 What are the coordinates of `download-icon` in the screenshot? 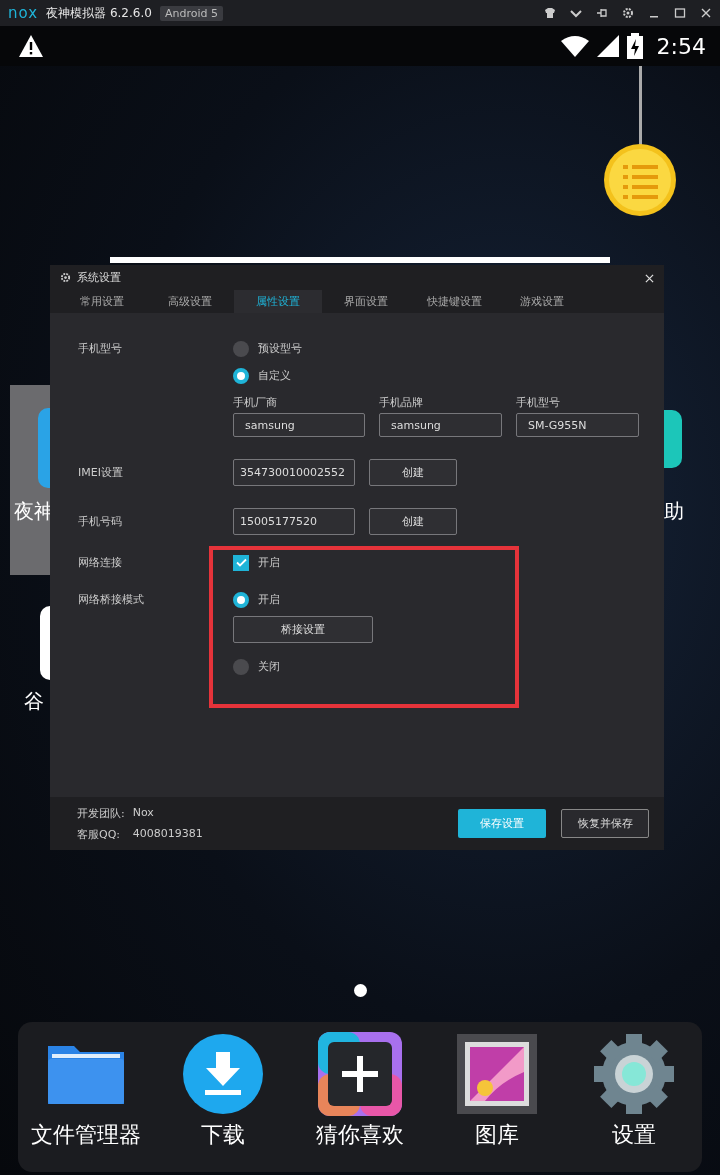 It's located at (223, 1074).